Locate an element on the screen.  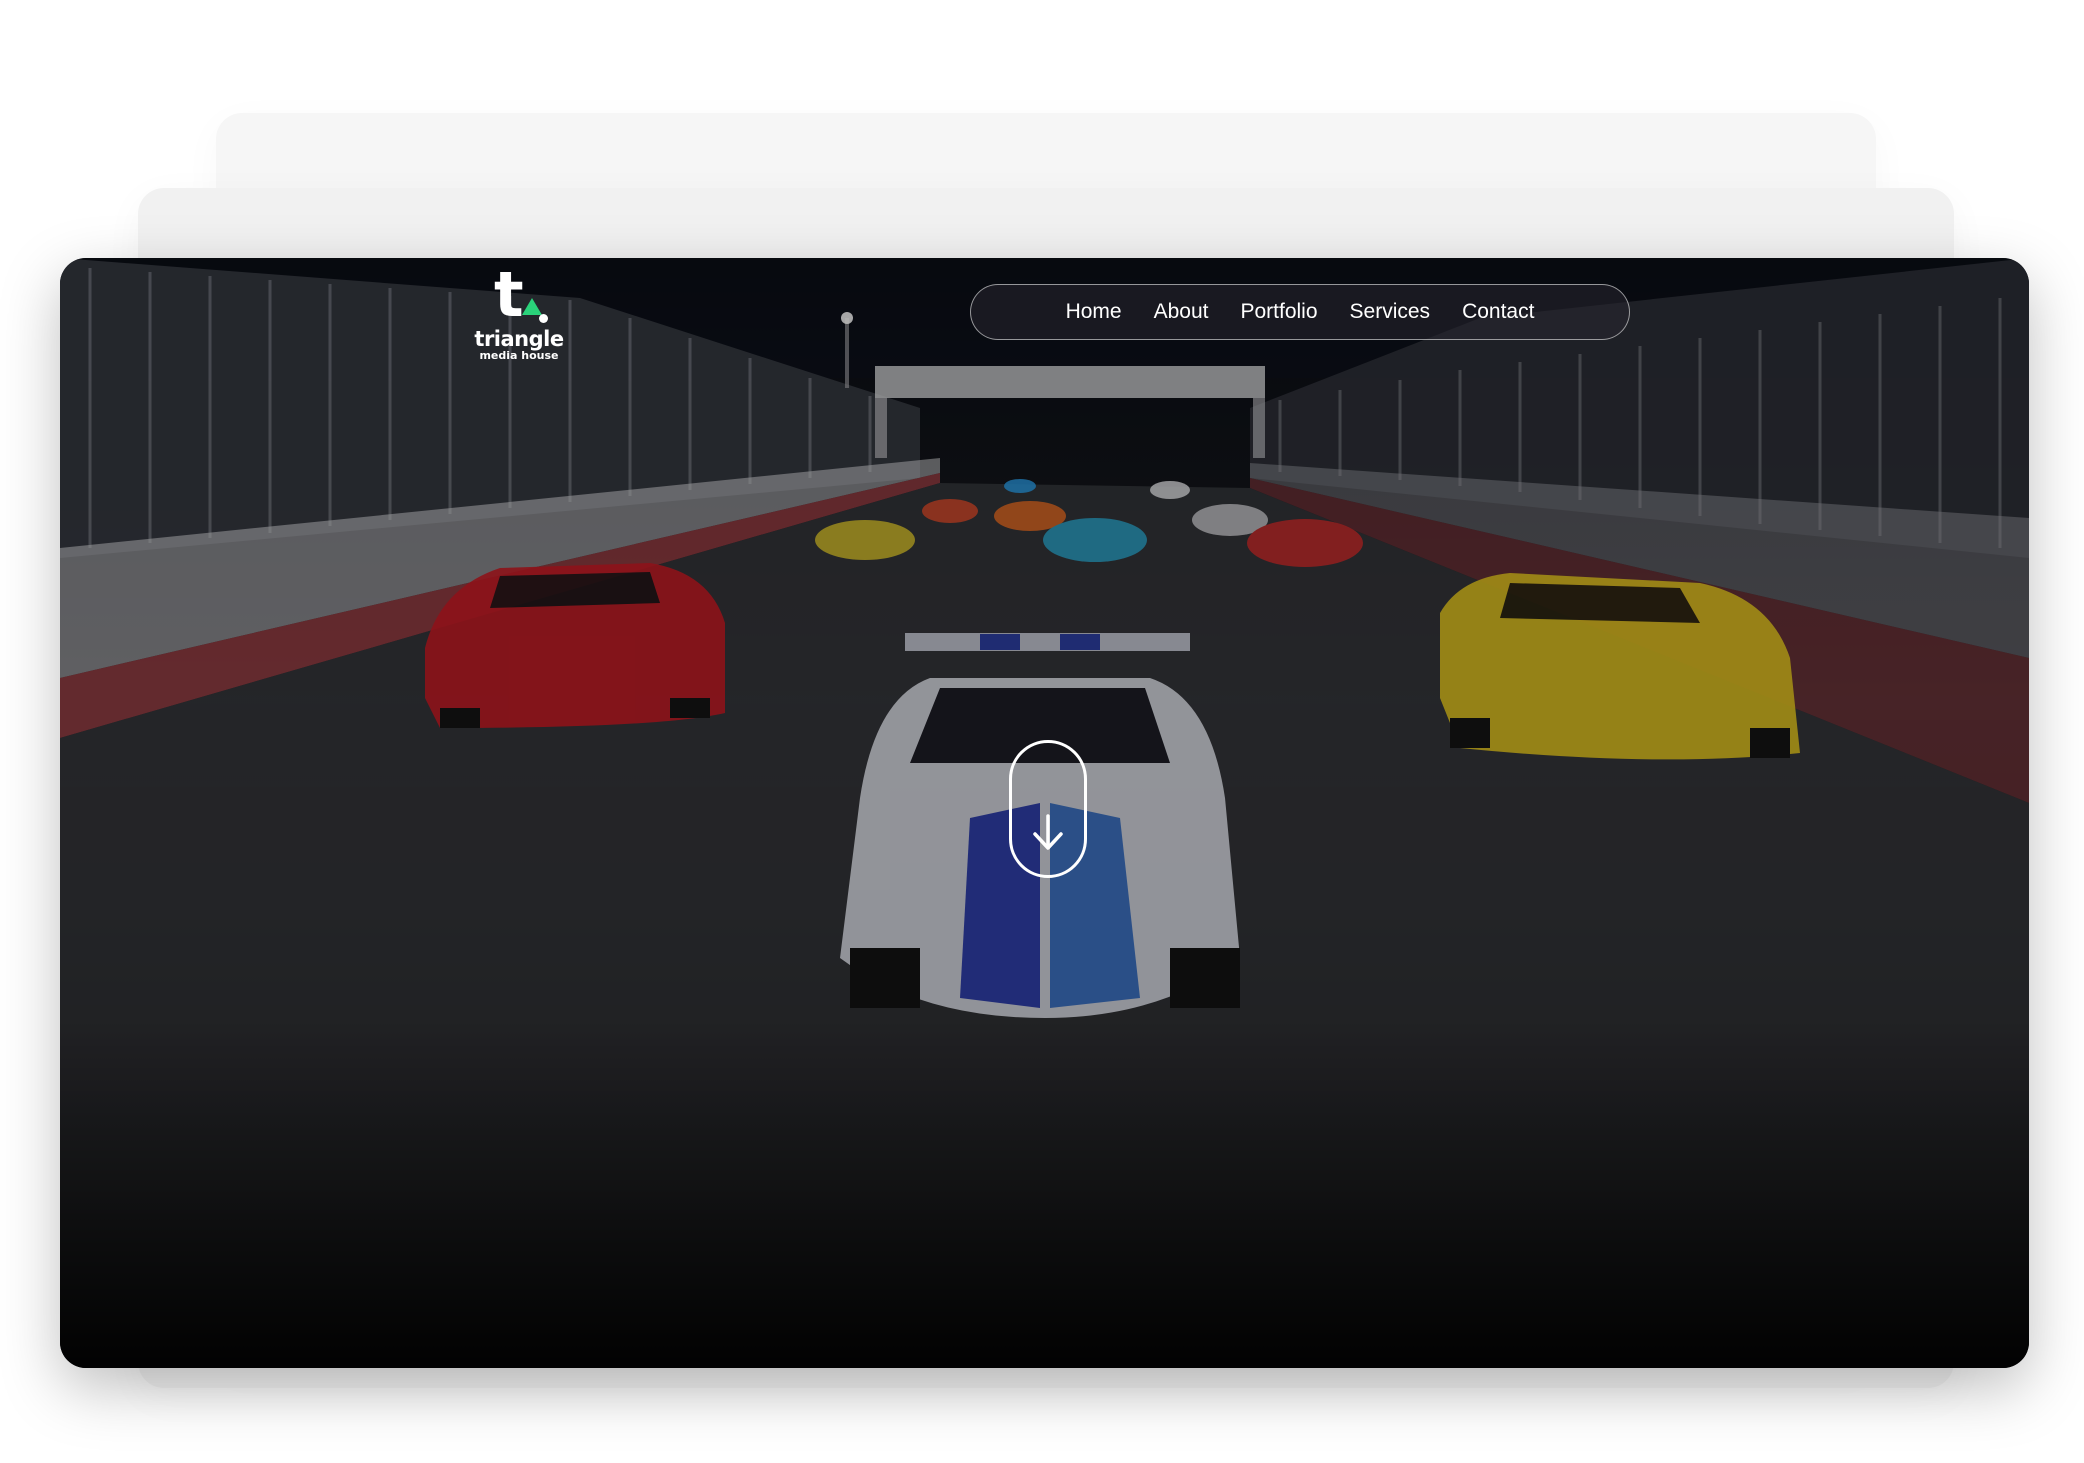
arrow-down-icon is located at coordinates (1048, 832).